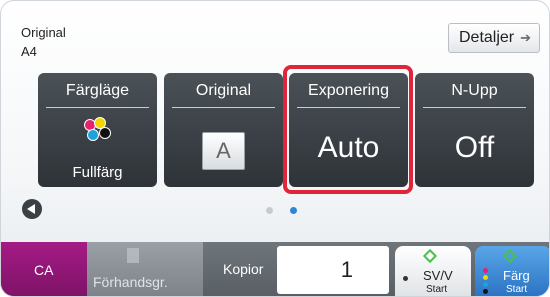  Describe the element at coordinates (517, 289) in the screenshot. I see `color-start-sub: Start` at that location.